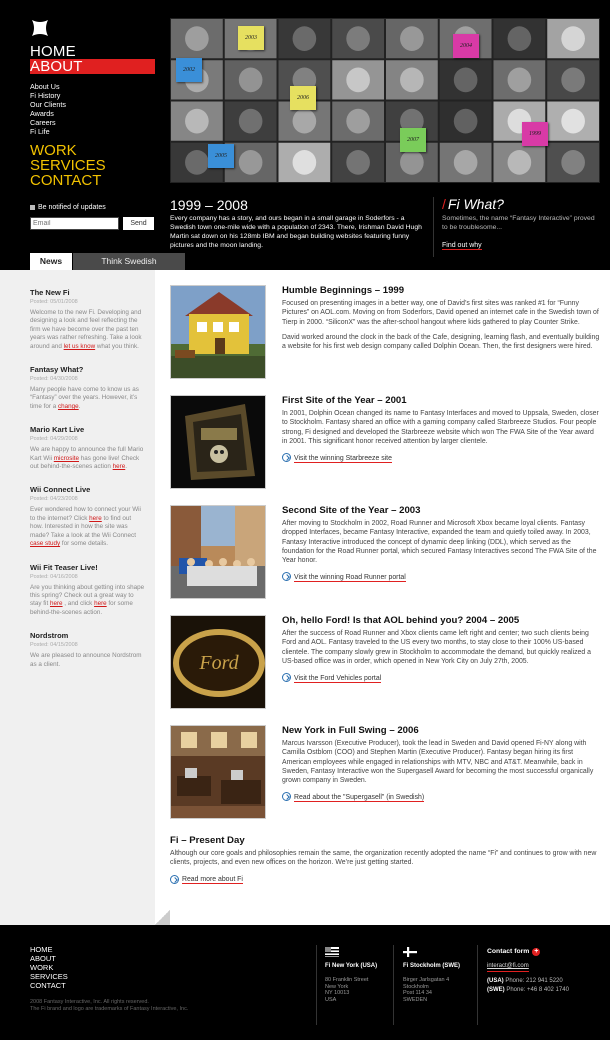  I want to click on news-link: change, so click(68, 406).